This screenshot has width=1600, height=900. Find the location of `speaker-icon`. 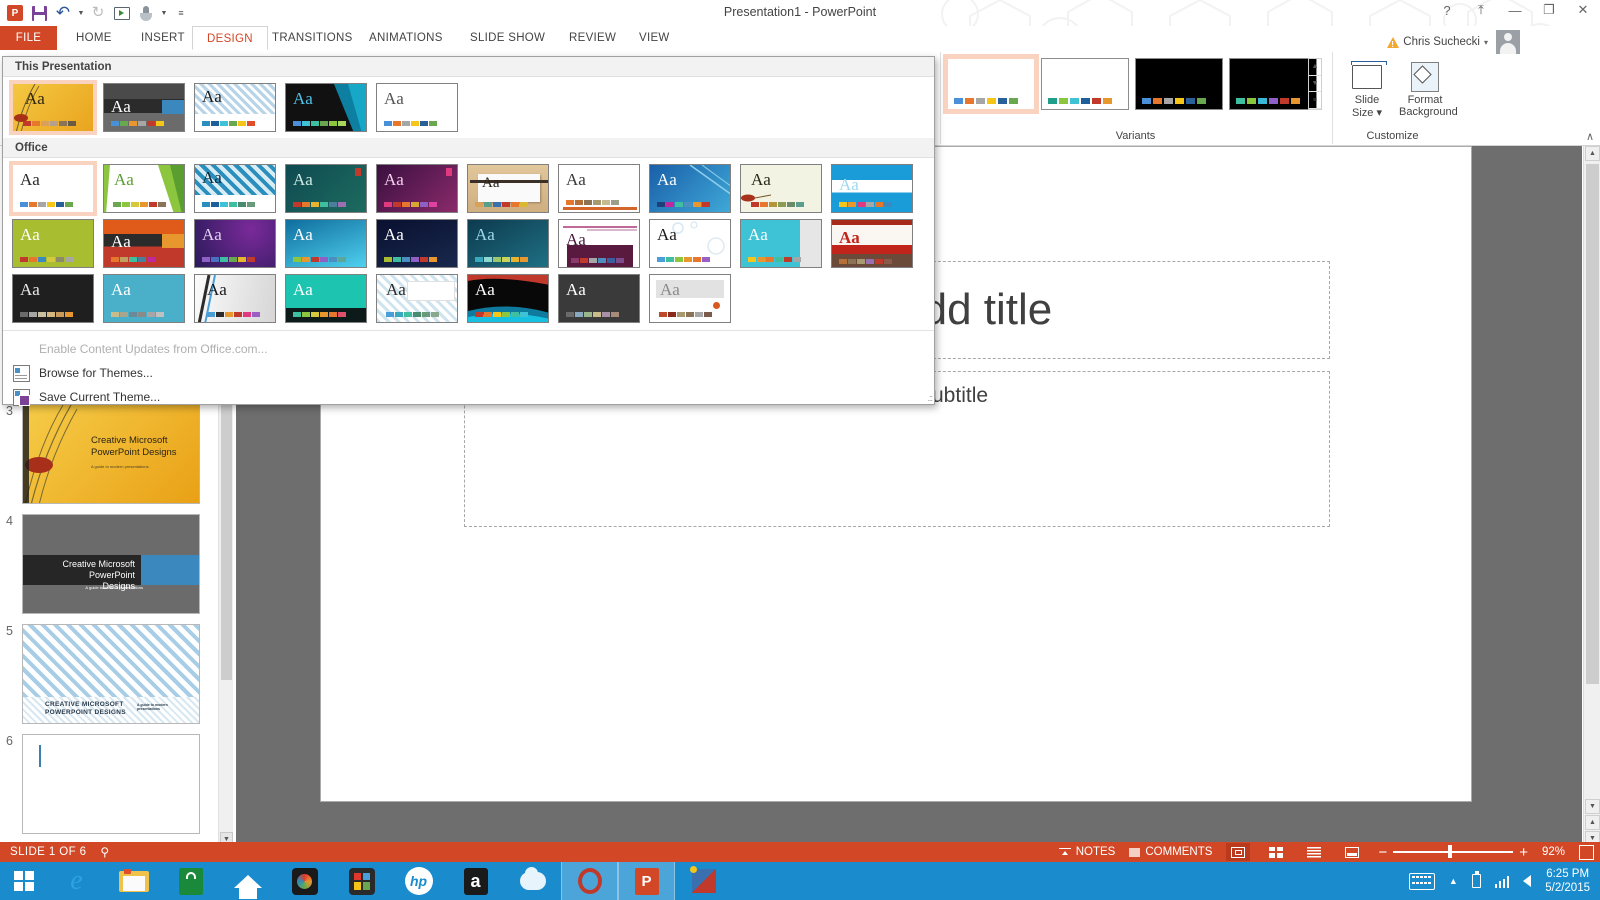

speaker-icon is located at coordinates (1527, 881).